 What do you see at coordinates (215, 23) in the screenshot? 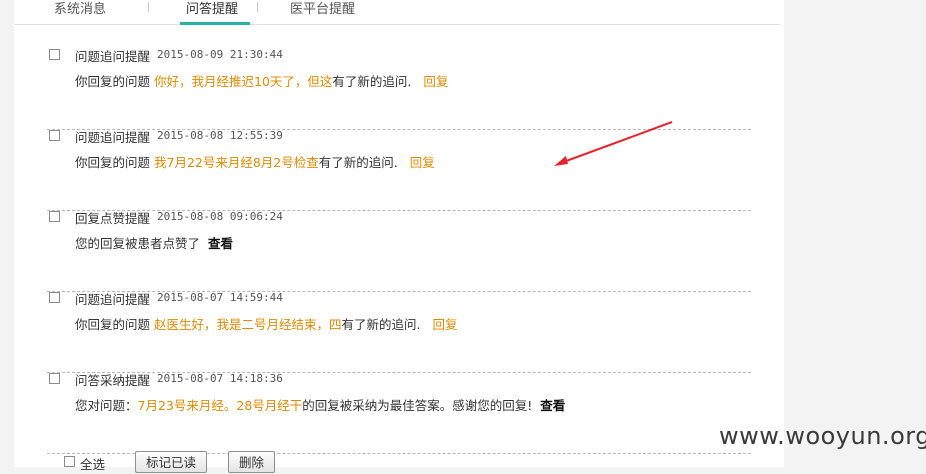
I see `active-tab-indicator` at bounding box center [215, 23].